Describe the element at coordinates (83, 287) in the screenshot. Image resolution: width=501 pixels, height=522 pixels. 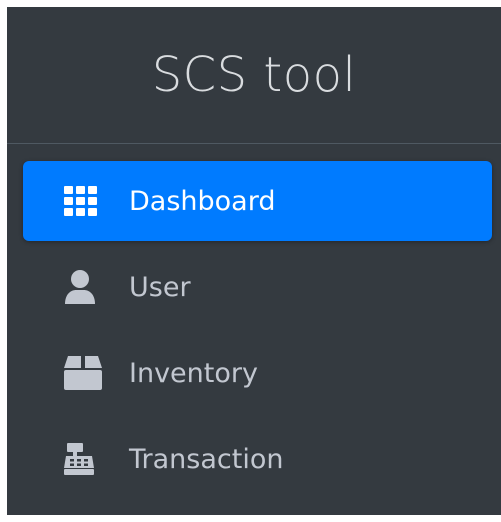
I see `user-icon` at that location.